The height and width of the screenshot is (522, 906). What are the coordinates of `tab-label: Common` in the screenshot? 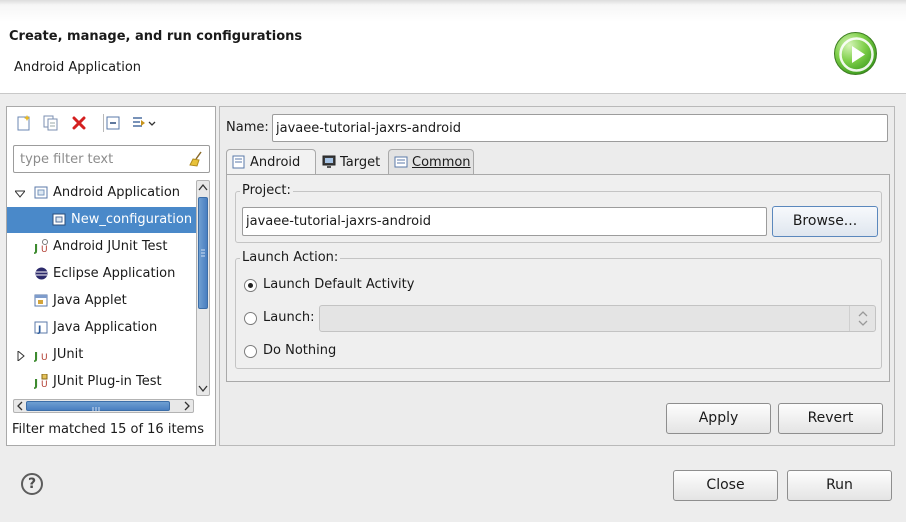 It's located at (441, 162).